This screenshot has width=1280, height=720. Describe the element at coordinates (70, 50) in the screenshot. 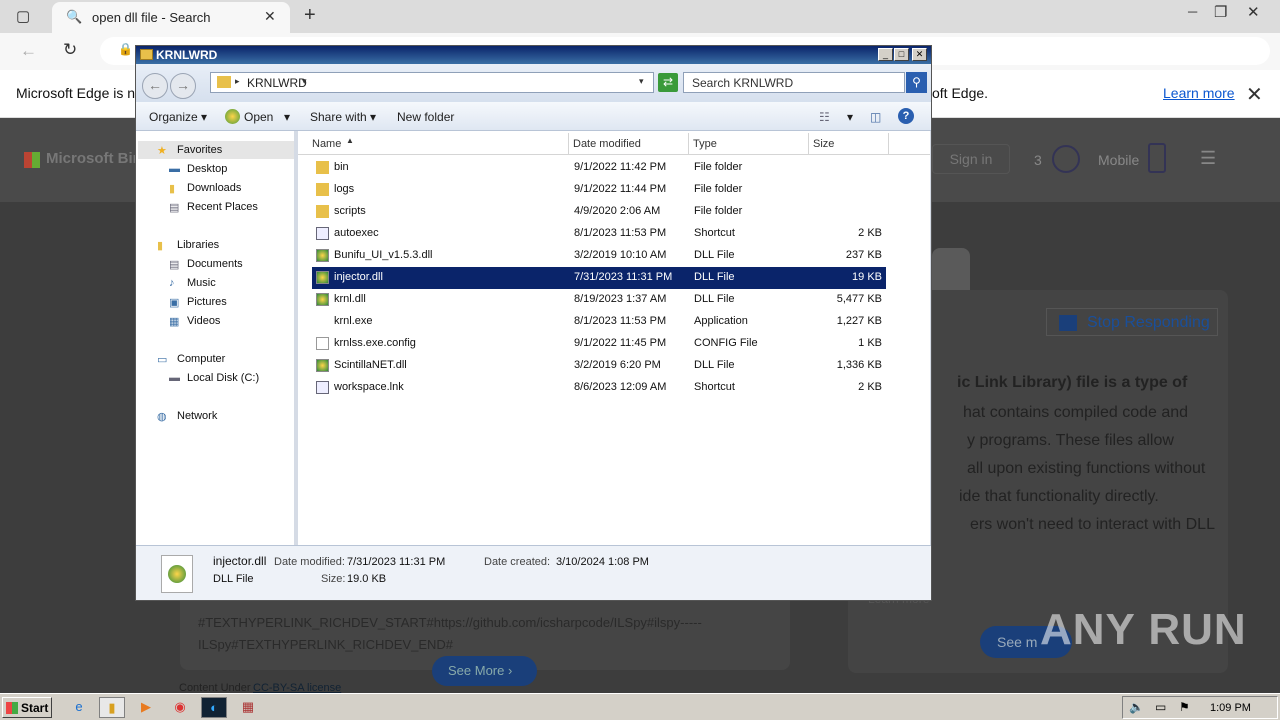

I see `refresh-icon: ↻` at that location.